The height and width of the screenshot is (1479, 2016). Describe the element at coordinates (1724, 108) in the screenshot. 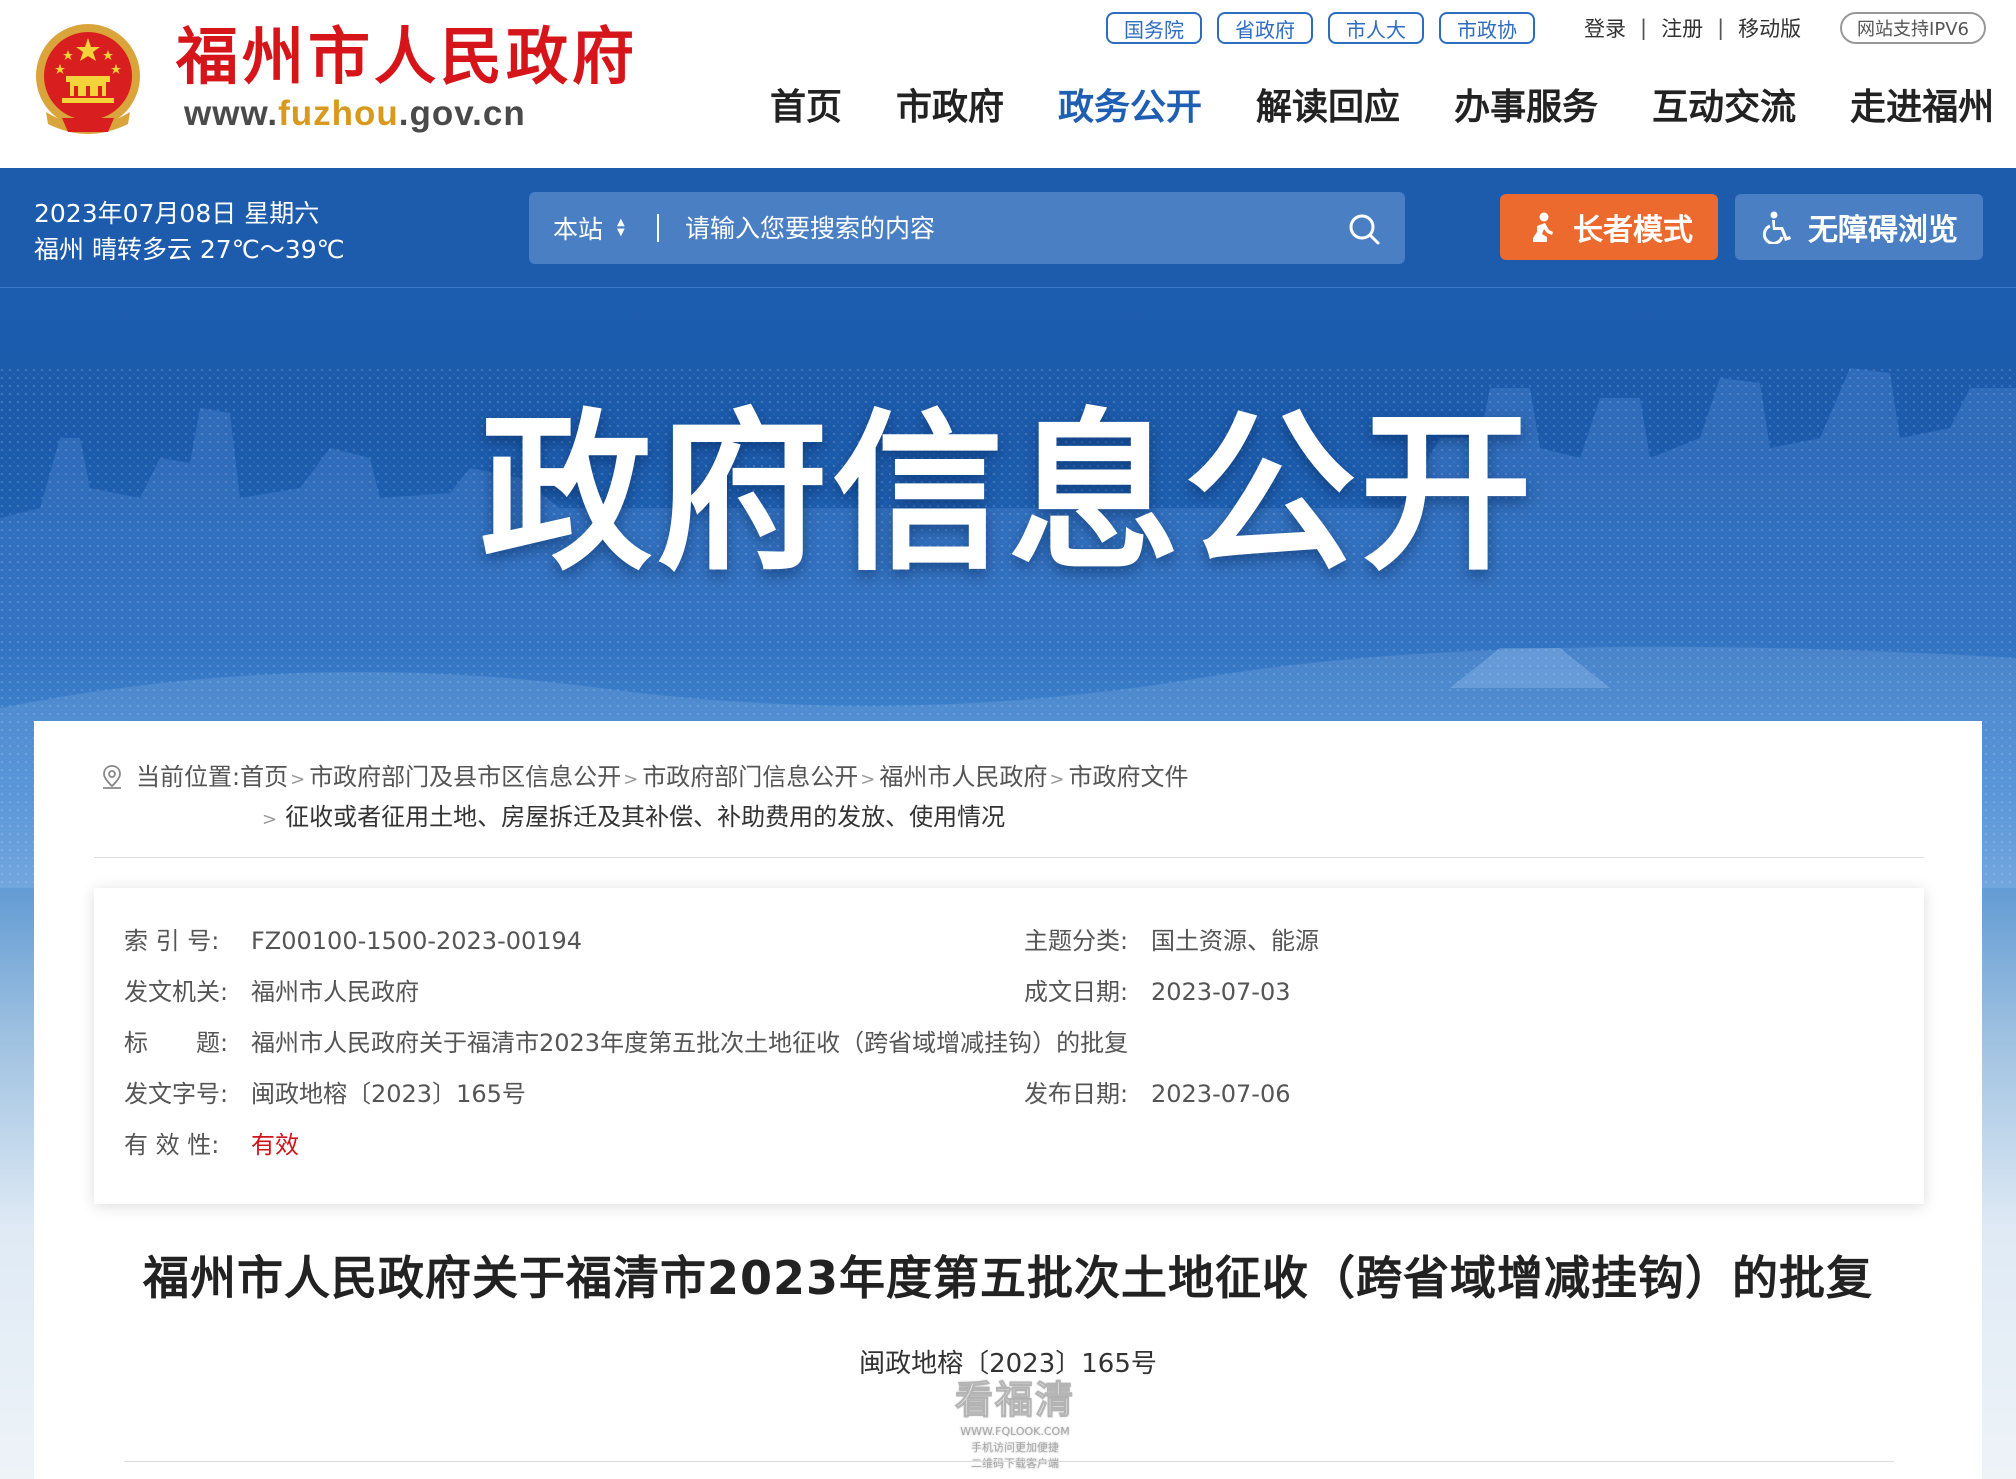

I see `nav-interaction: 互动交流` at that location.